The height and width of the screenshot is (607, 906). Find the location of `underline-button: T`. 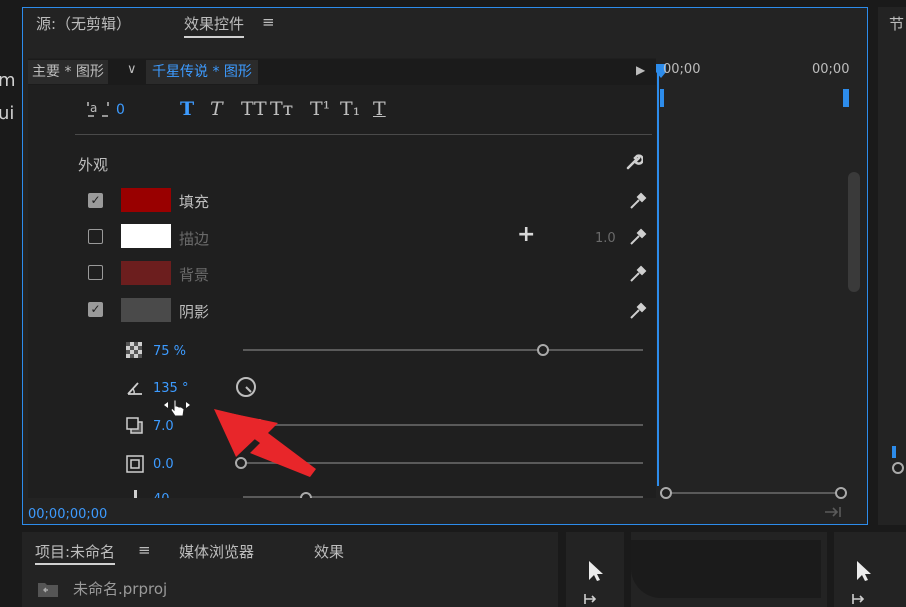

underline-button: T is located at coordinates (379, 109).